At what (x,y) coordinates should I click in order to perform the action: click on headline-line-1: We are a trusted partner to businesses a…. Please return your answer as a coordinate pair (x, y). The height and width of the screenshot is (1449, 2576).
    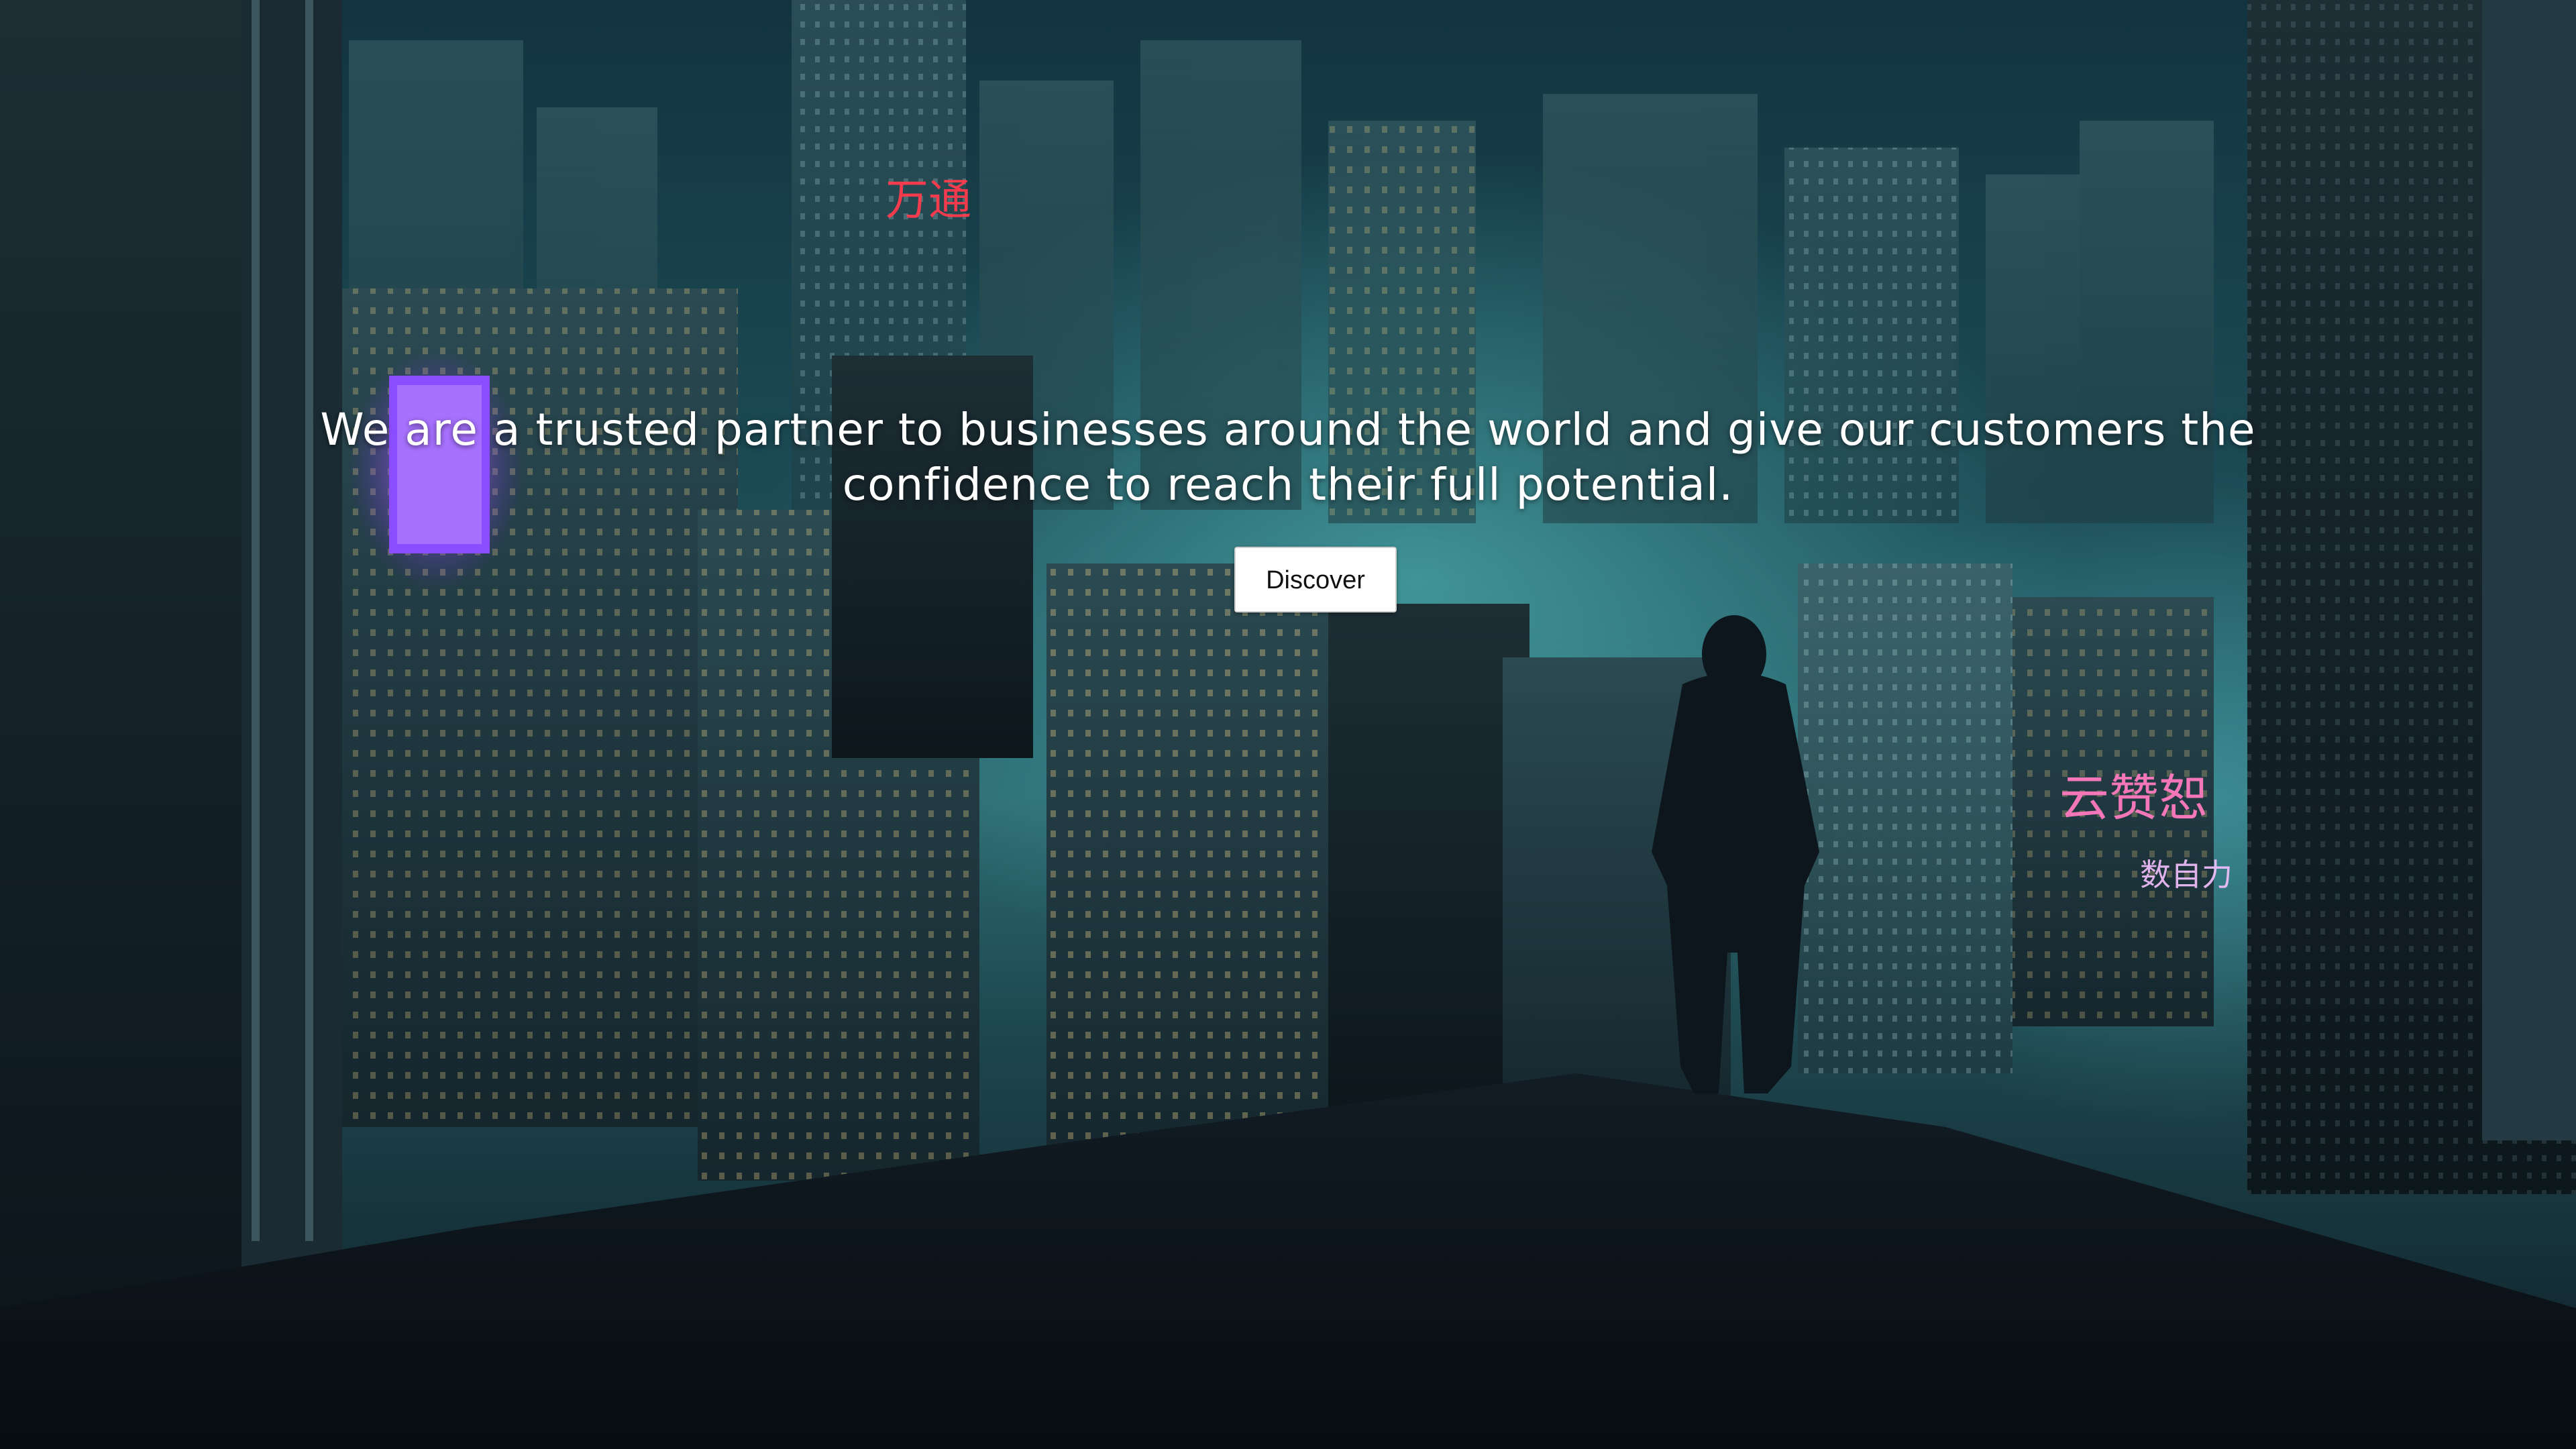
    Looking at the image, I should click on (1288, 429).